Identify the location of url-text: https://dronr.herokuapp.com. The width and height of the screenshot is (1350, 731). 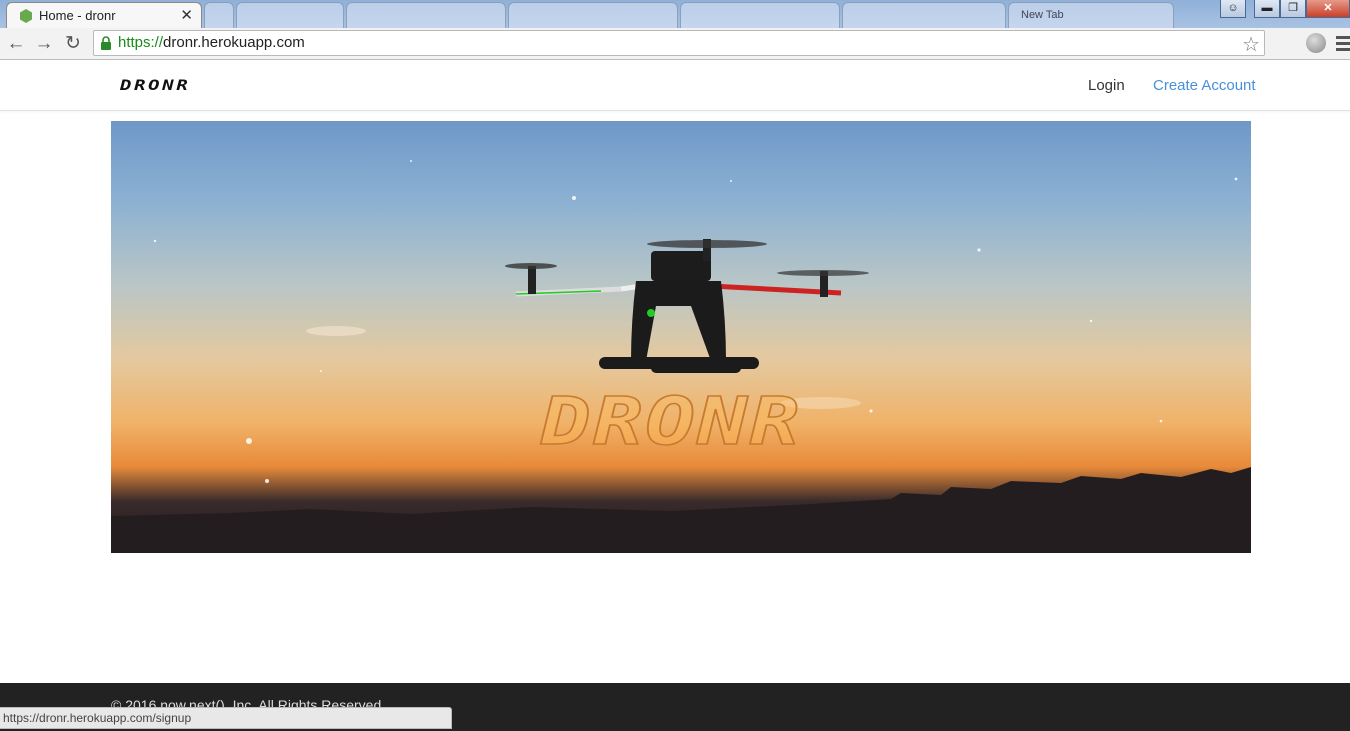
(211, 42).